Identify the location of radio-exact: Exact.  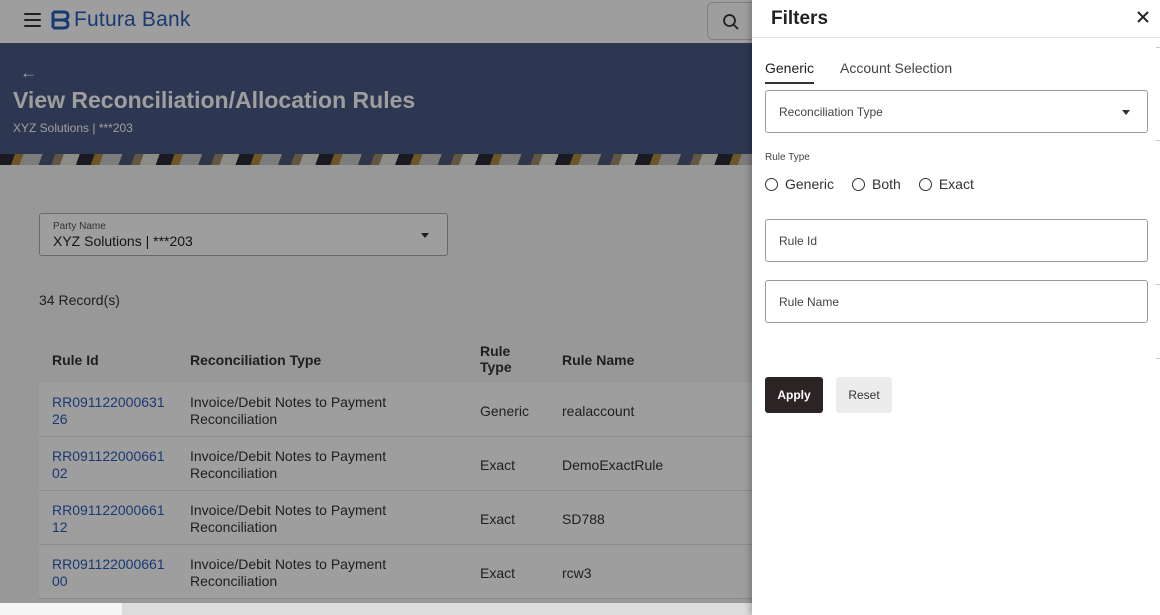
(946, 184).